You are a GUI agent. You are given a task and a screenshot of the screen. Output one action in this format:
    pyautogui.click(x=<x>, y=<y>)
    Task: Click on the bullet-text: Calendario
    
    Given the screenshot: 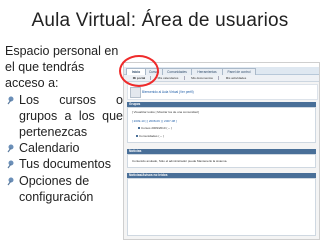 What is the action you would take?
    pyautogui.click(x=49, y=148)
    